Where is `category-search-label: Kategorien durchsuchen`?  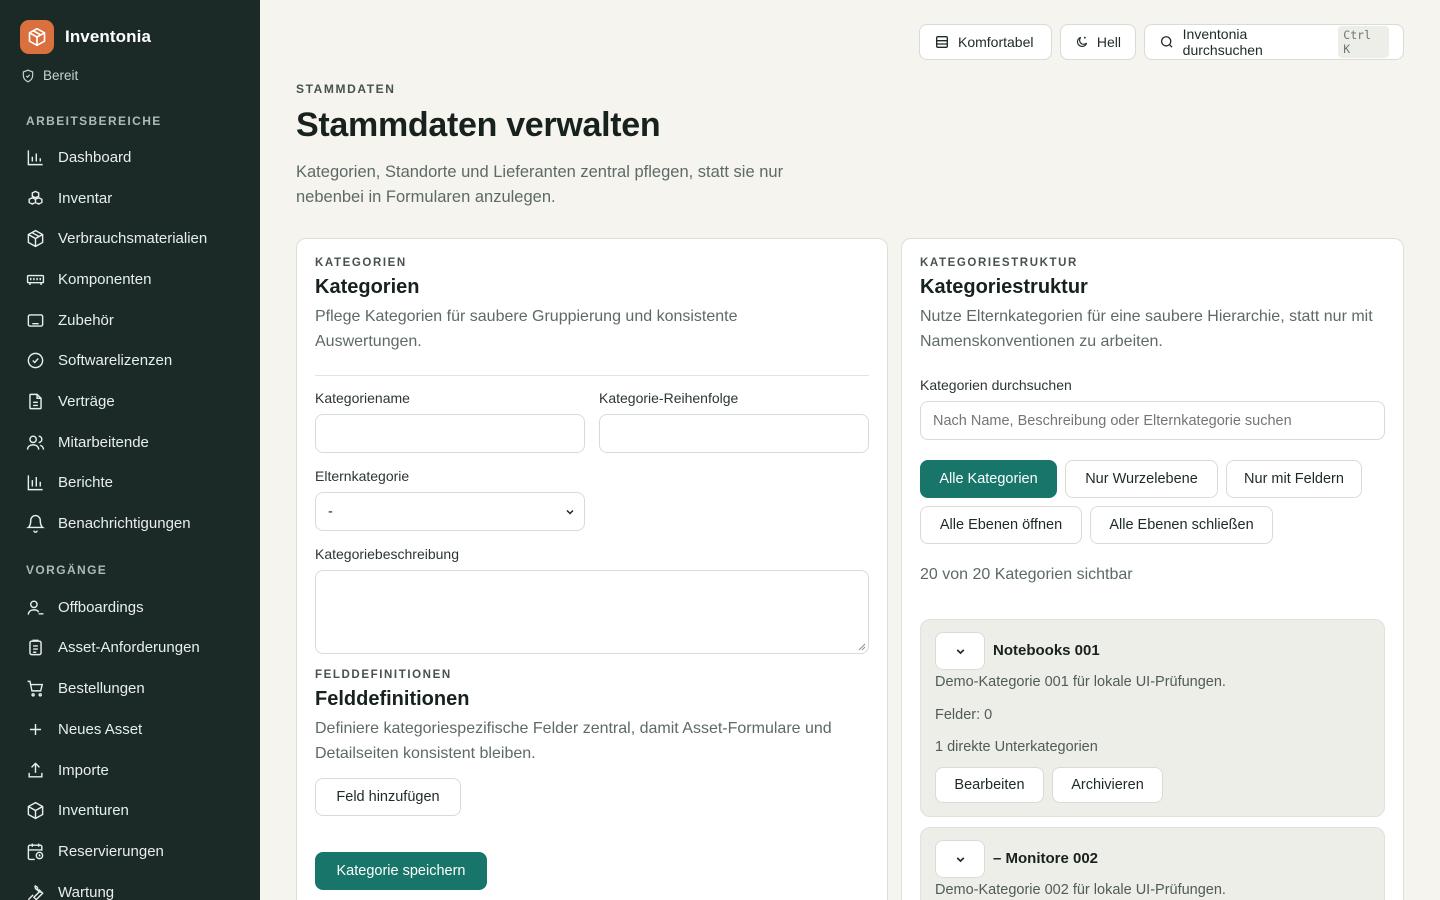 category-search-label: Kategorien durchsuchen is located at coordinates (996, 385).